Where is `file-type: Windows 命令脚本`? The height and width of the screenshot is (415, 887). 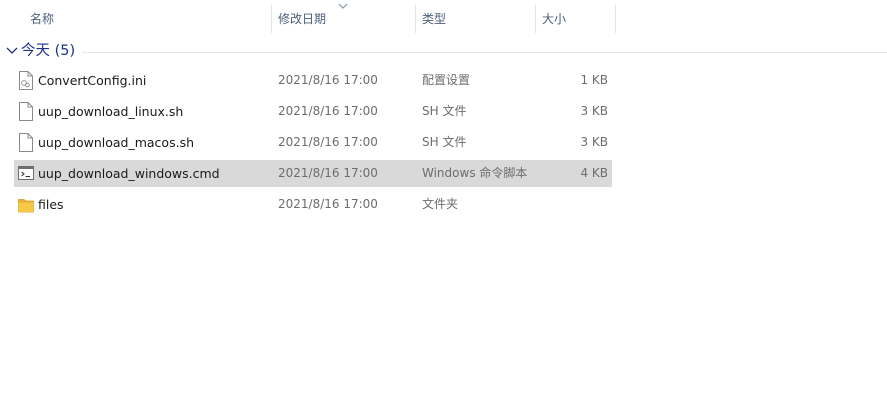 file-type: Windows 命令脚本 is located at coordinates (475, 173).